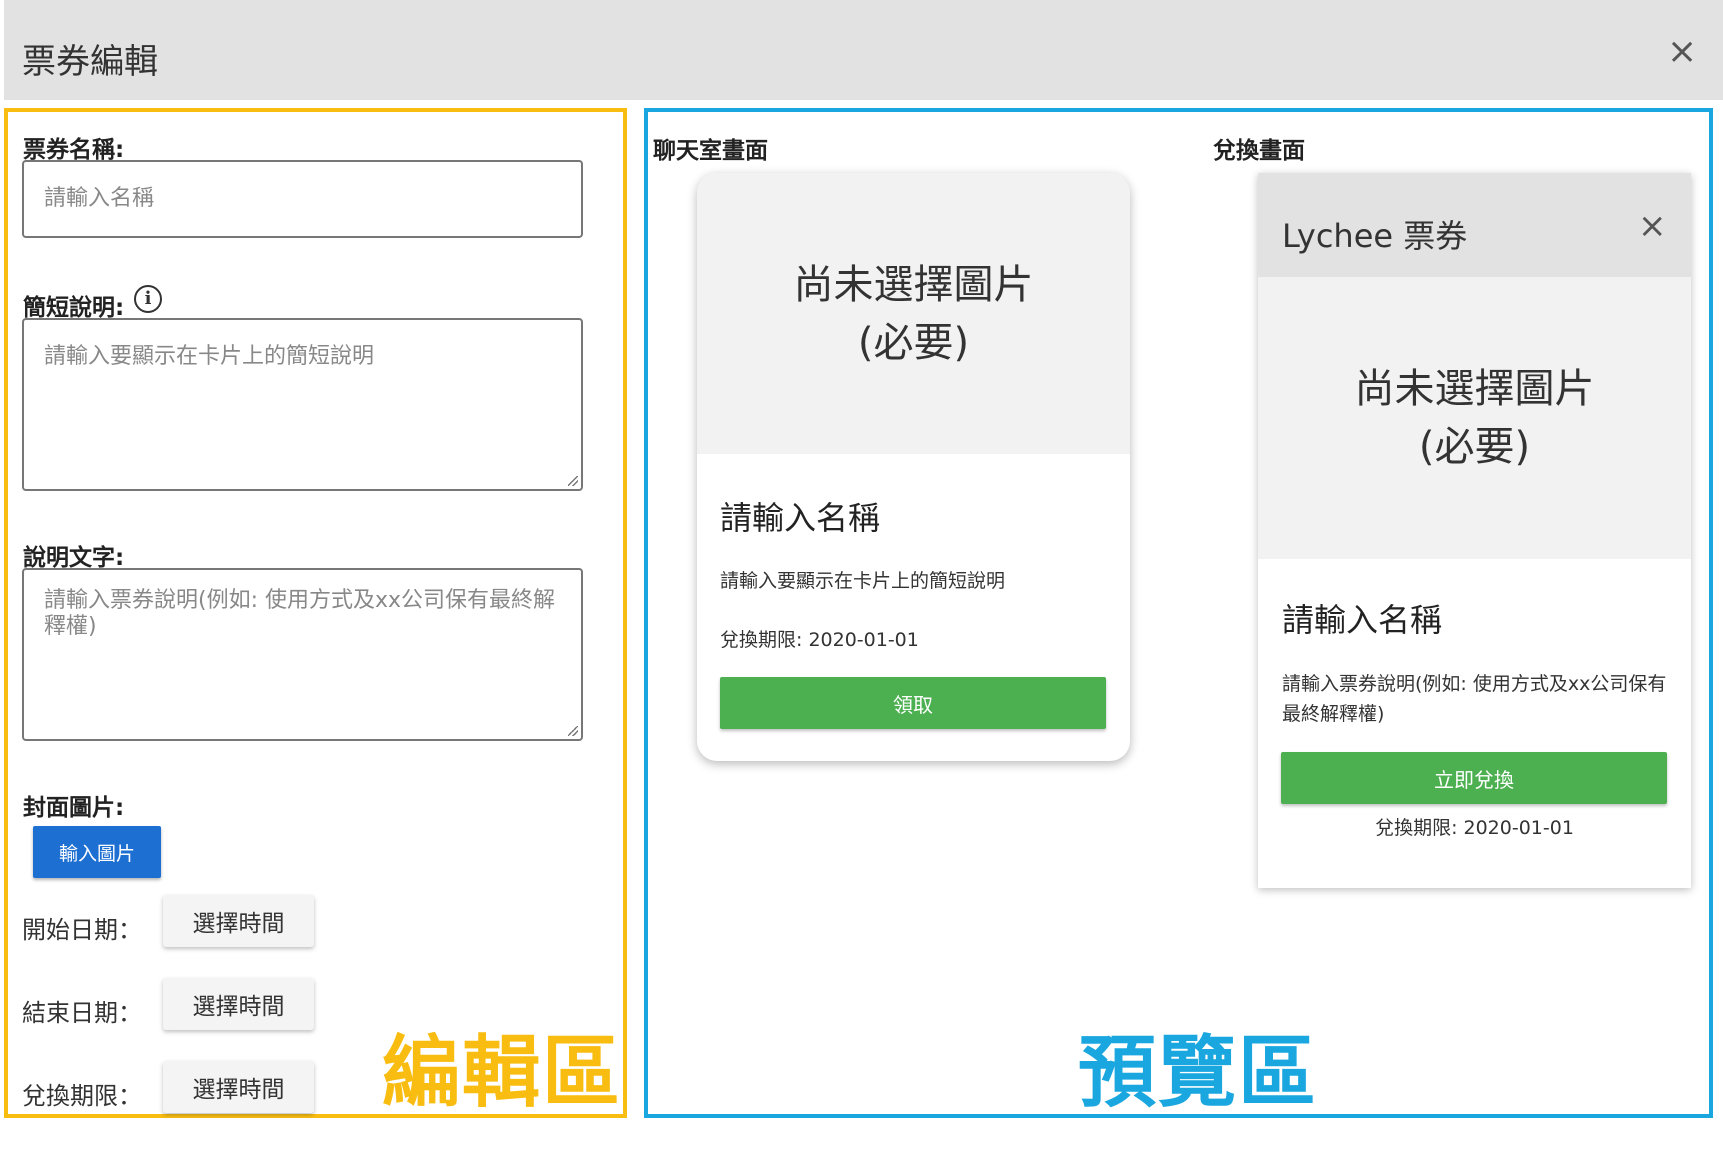 This screenshot has width=1723, height=1155. Describe the element at coordinates (82, 1013) in the screenshot. I see `end-date-label: 結束日期：` at that location.